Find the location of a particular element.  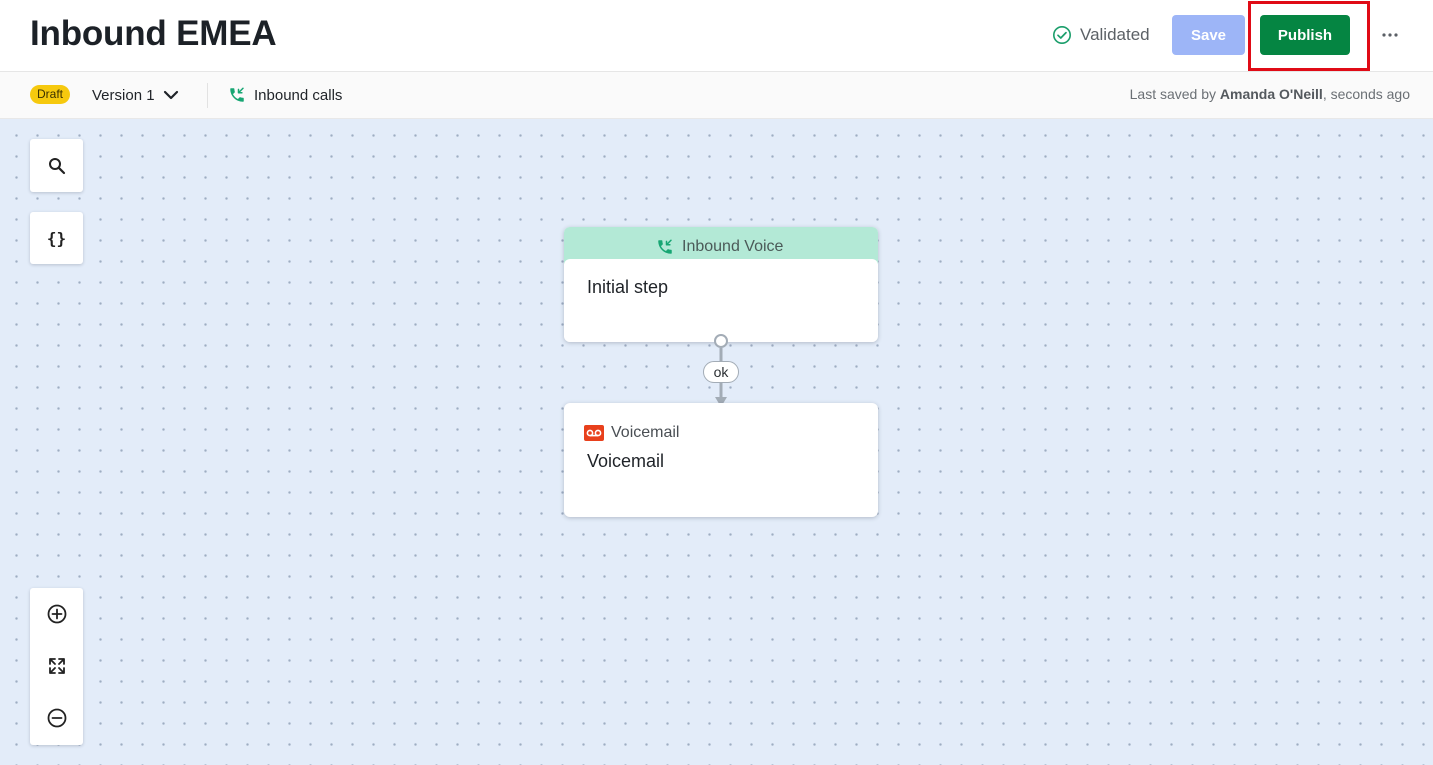

flow-type: Inbound calls is located at coordinates (285, 95).